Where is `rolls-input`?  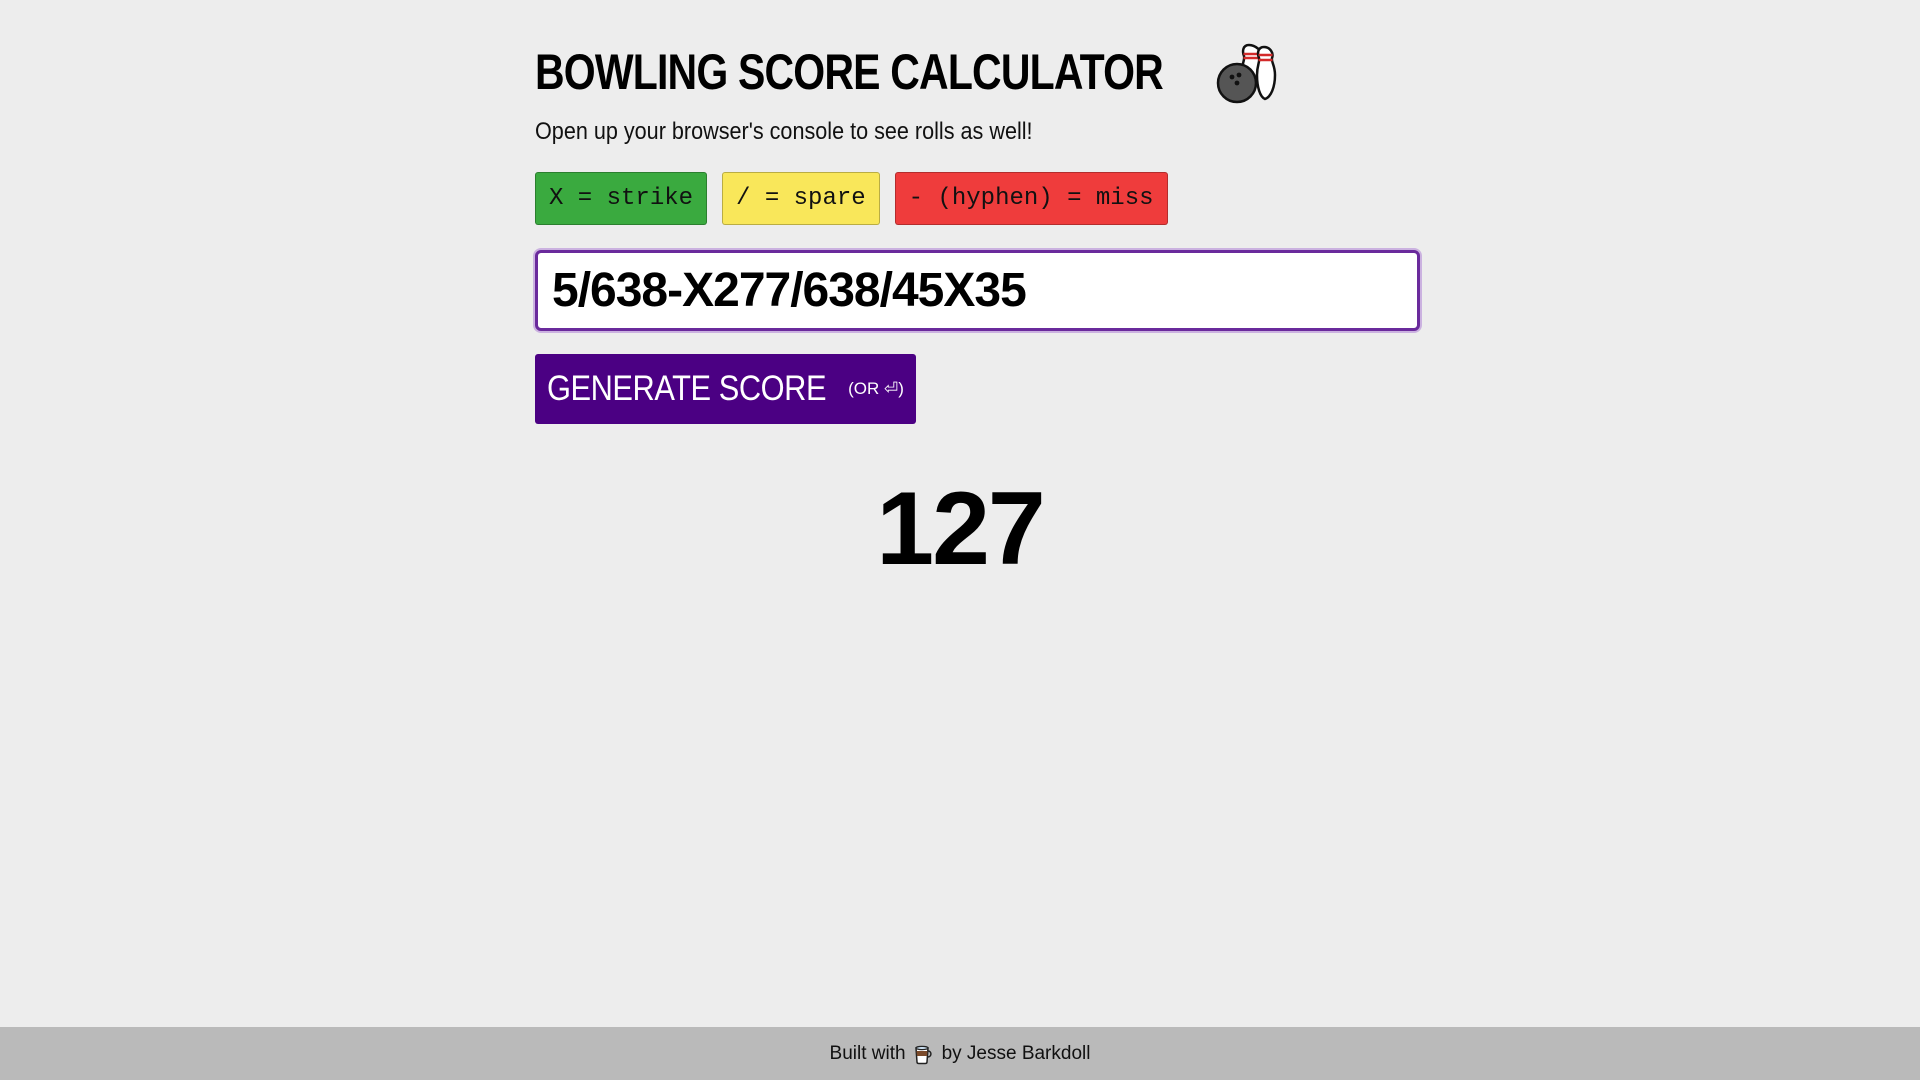
rolls-input is located at coordinates (977, 290).